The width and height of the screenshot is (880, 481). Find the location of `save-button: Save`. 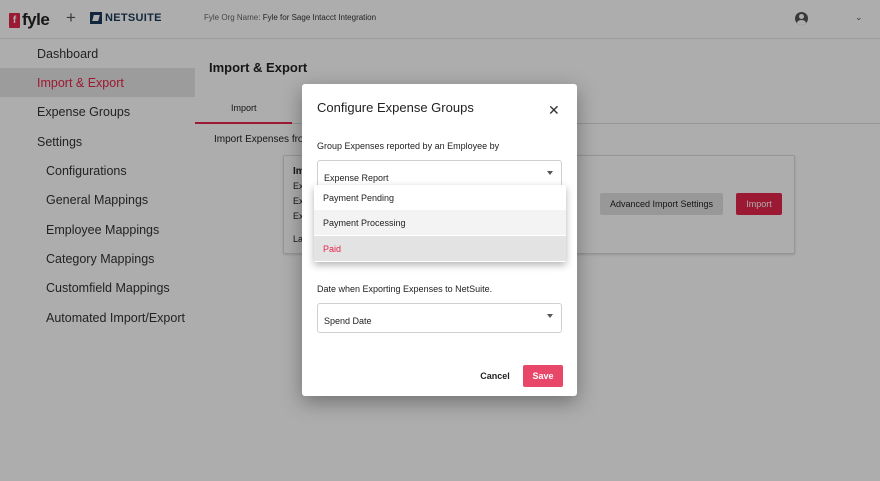

save-button: Save is located at coordinates (543, 376).